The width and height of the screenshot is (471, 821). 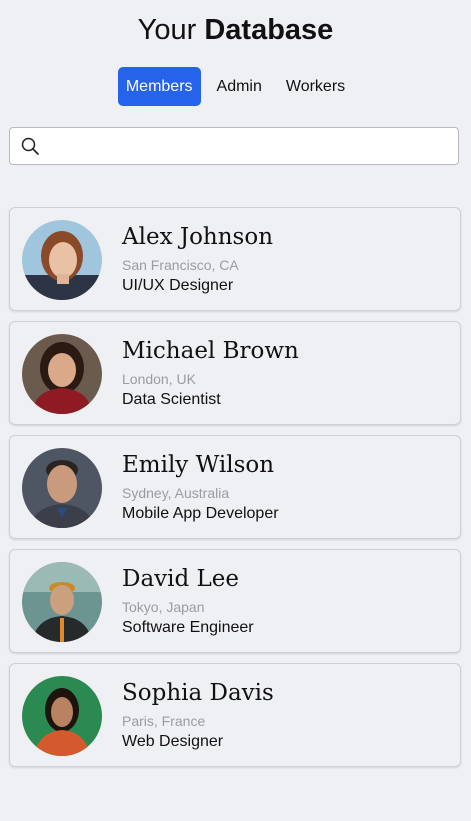 I want to click on member-location: San Francisco, CA, so click(x=180, y=265).